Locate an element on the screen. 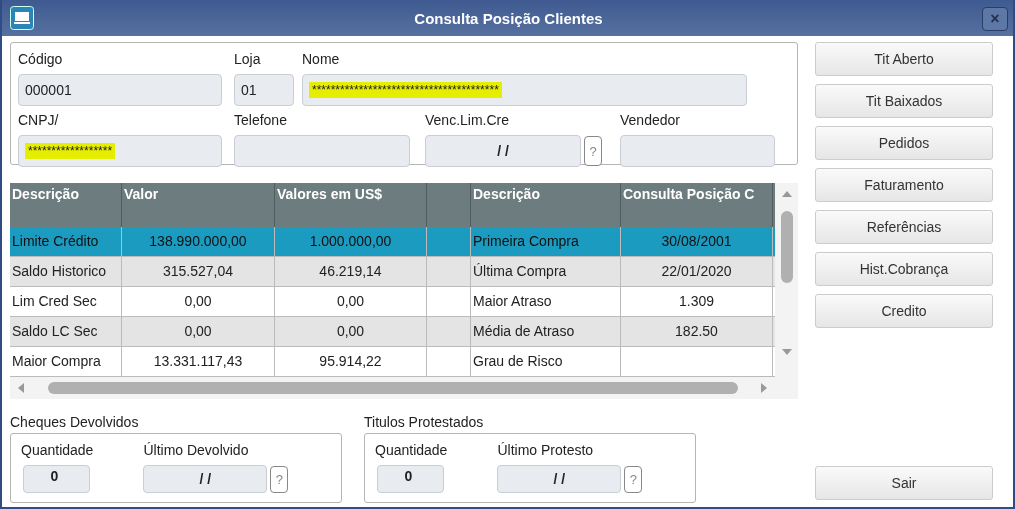 This screenshot has height=509, width=1015. table-row: Limite Crédito 138.990.000,00 1.000.000,00 Primeira Compra 30/08/2001 is located at coordinates (392, 242).